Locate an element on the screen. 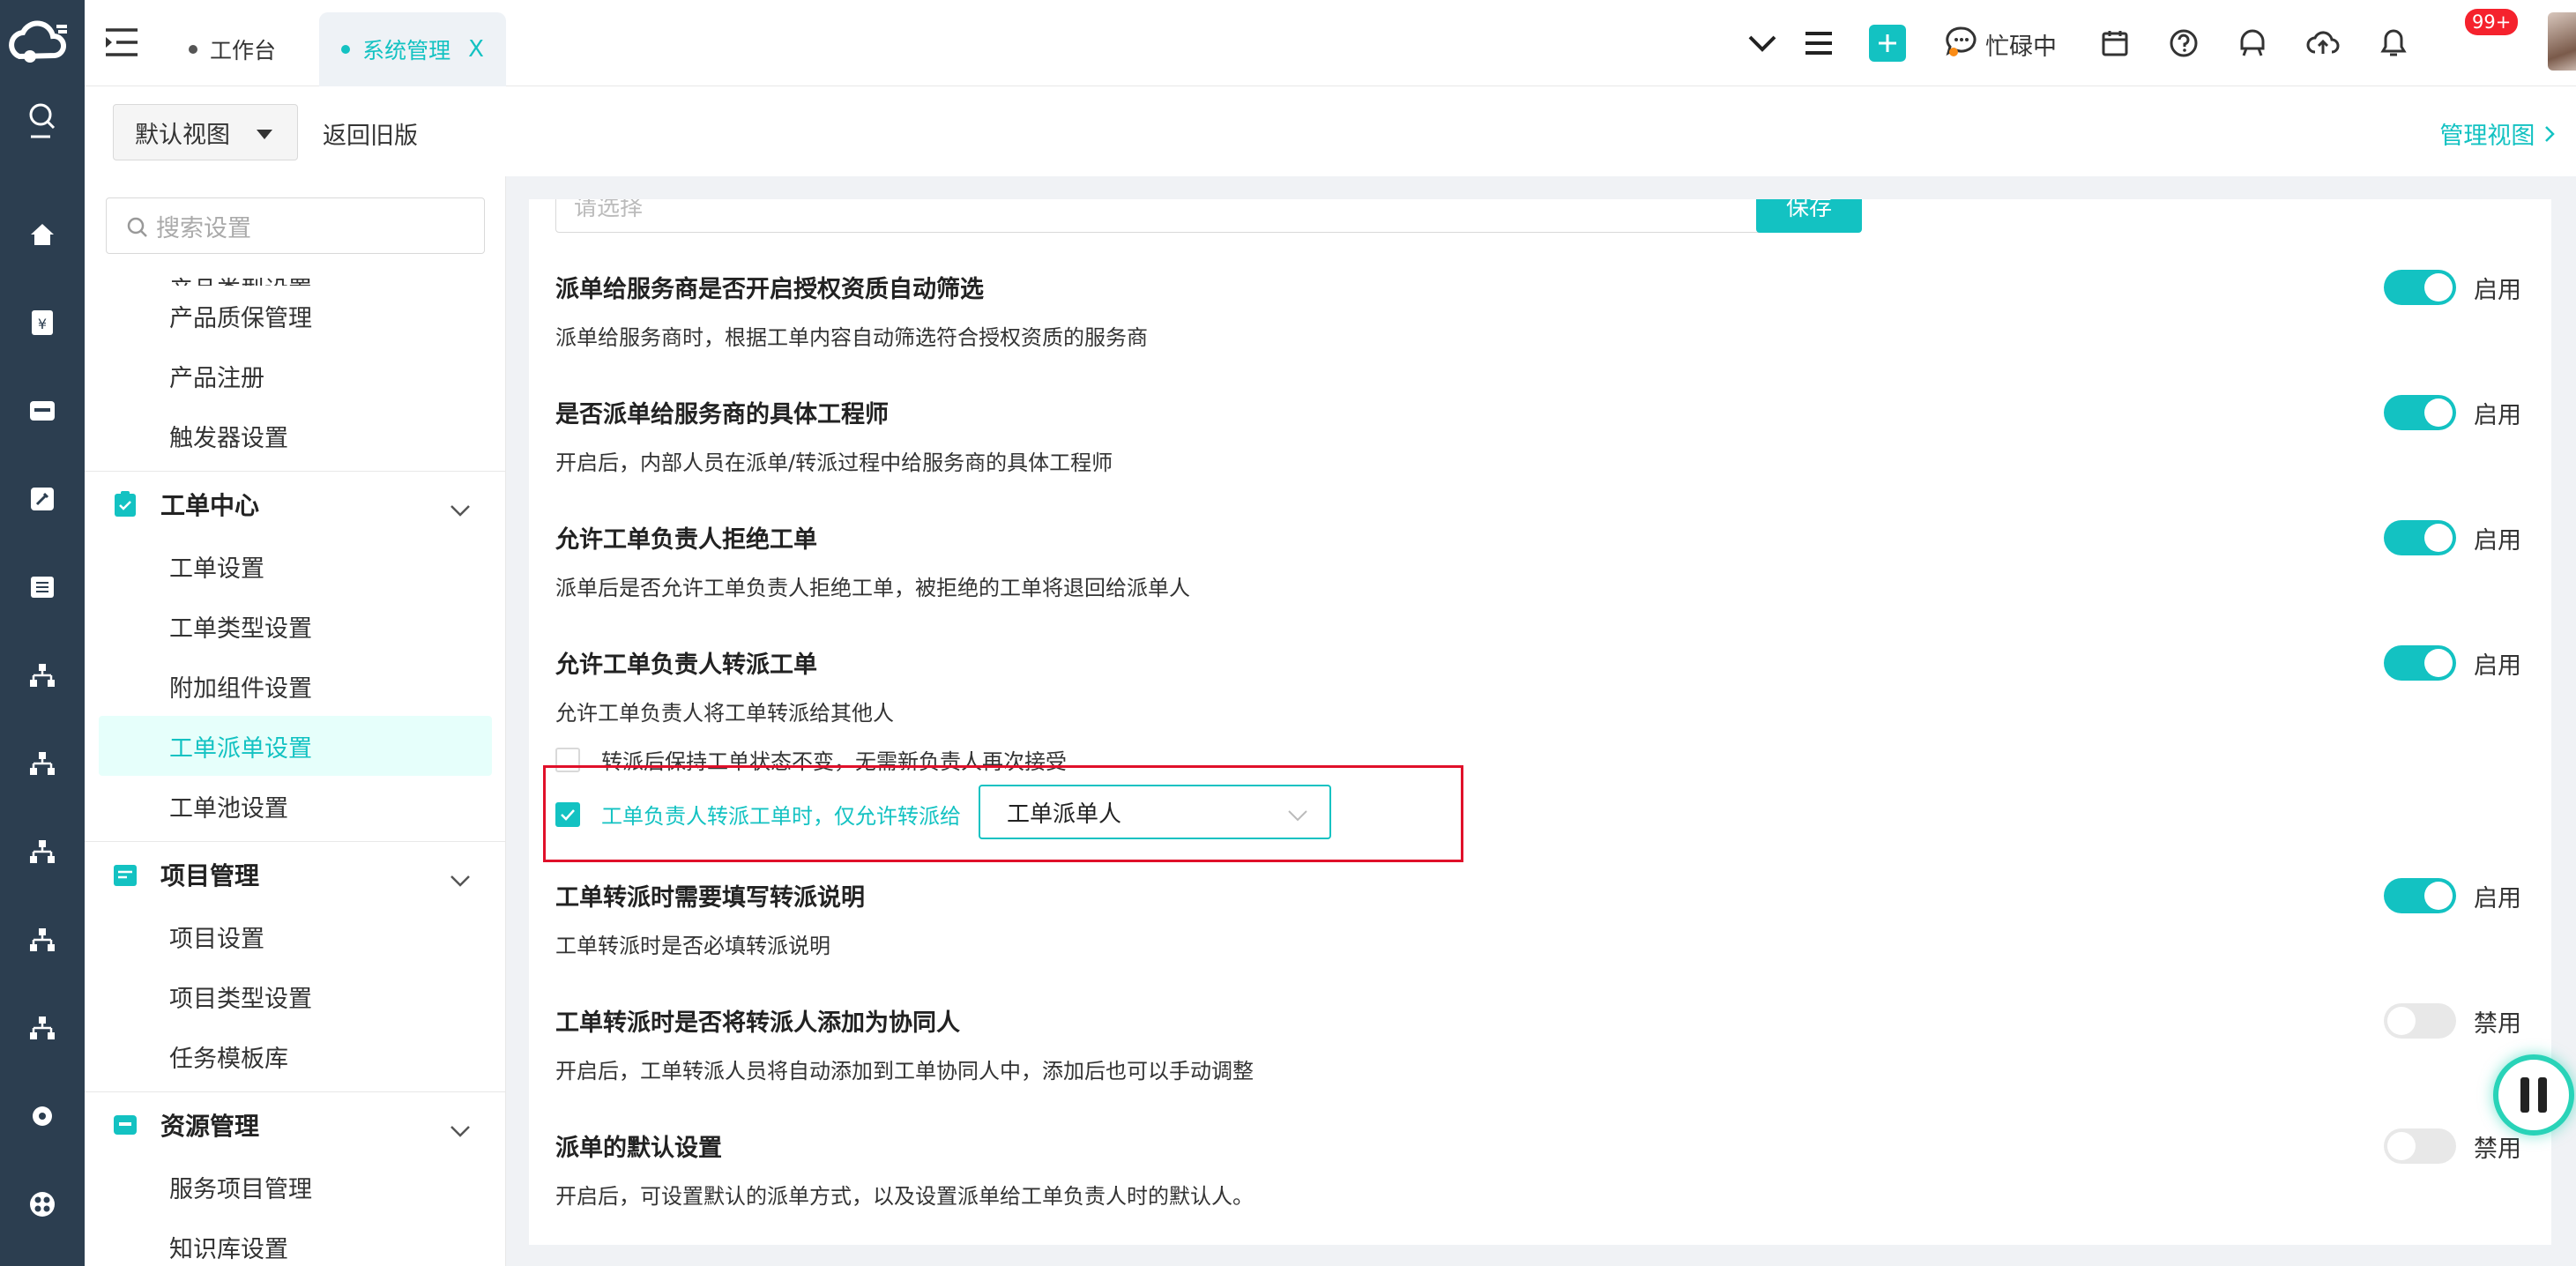 The height and width of the screenshot is (1266, 2576). bell-icon is located at coordinates (2393, 43).